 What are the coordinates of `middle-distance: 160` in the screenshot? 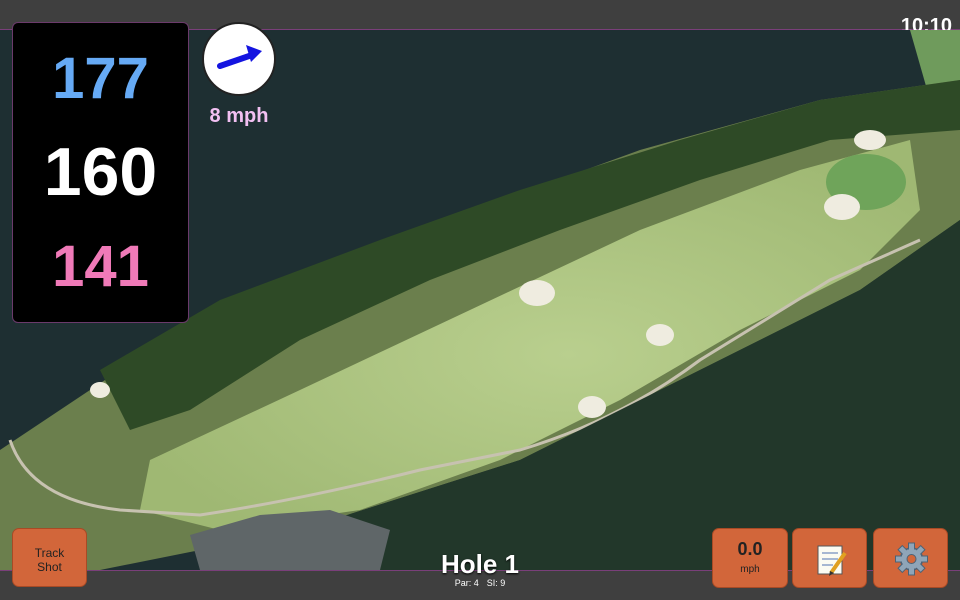 It's located at (100, 172).